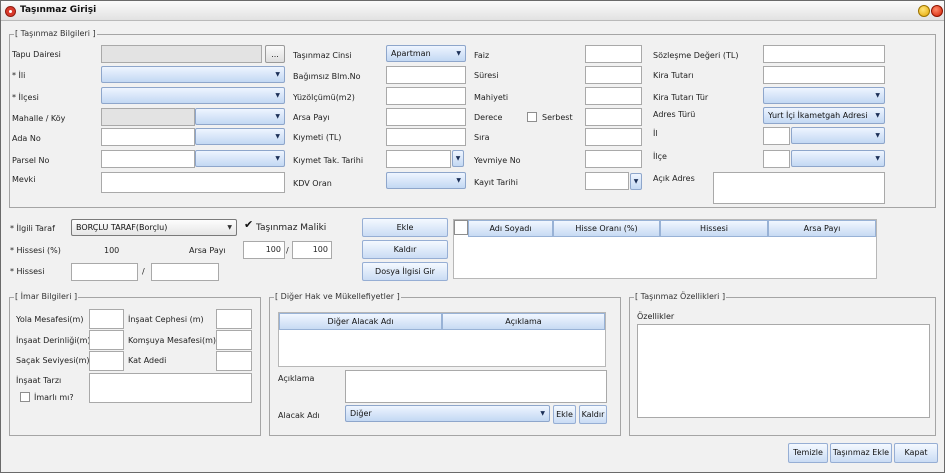  Describe the element at coordinates (234, 319) in the screenshot. I see `insaat-cephesi-input` at that location.